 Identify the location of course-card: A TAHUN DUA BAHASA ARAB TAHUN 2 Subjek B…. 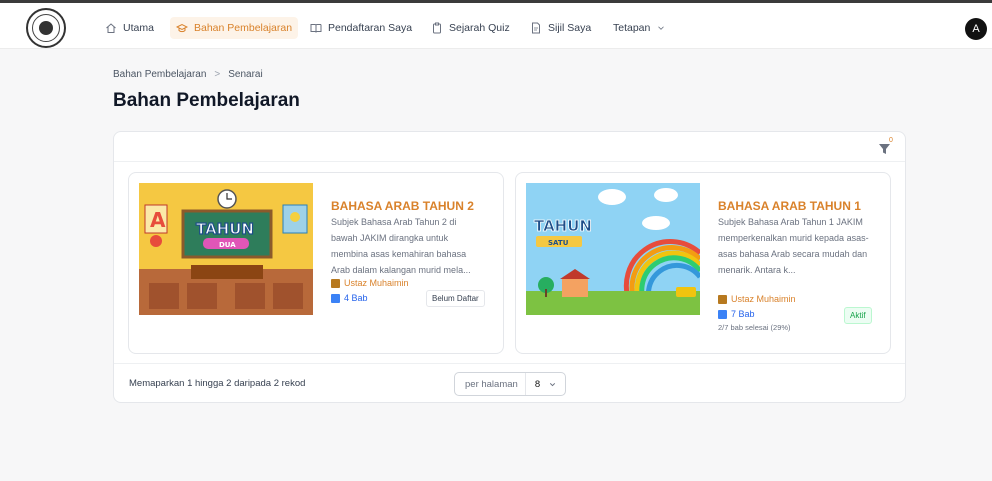
(316, 263).